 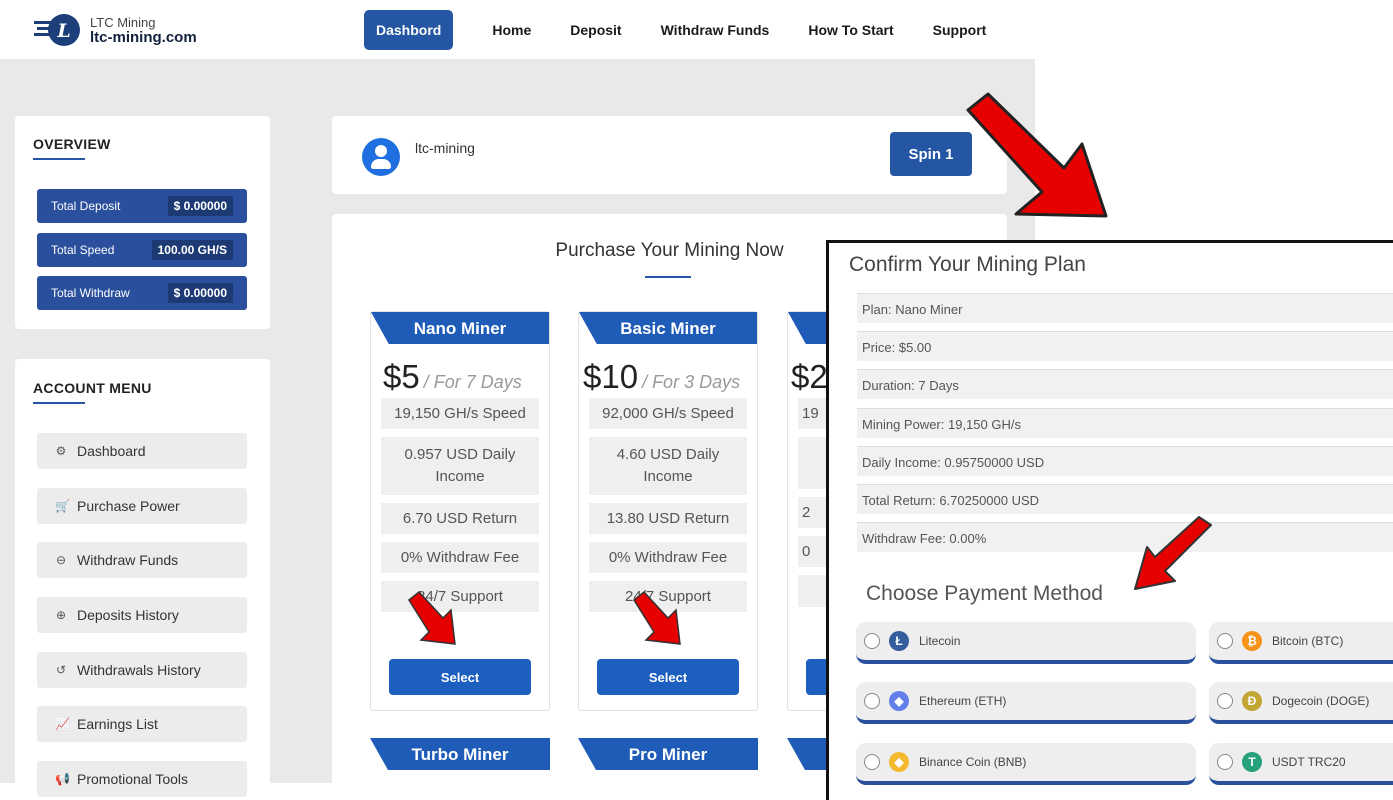 What do you see at coordinates (139, 670) in the screenshot?
I see `menu-label: Withdrawals History` at bounding box center [139, 670].